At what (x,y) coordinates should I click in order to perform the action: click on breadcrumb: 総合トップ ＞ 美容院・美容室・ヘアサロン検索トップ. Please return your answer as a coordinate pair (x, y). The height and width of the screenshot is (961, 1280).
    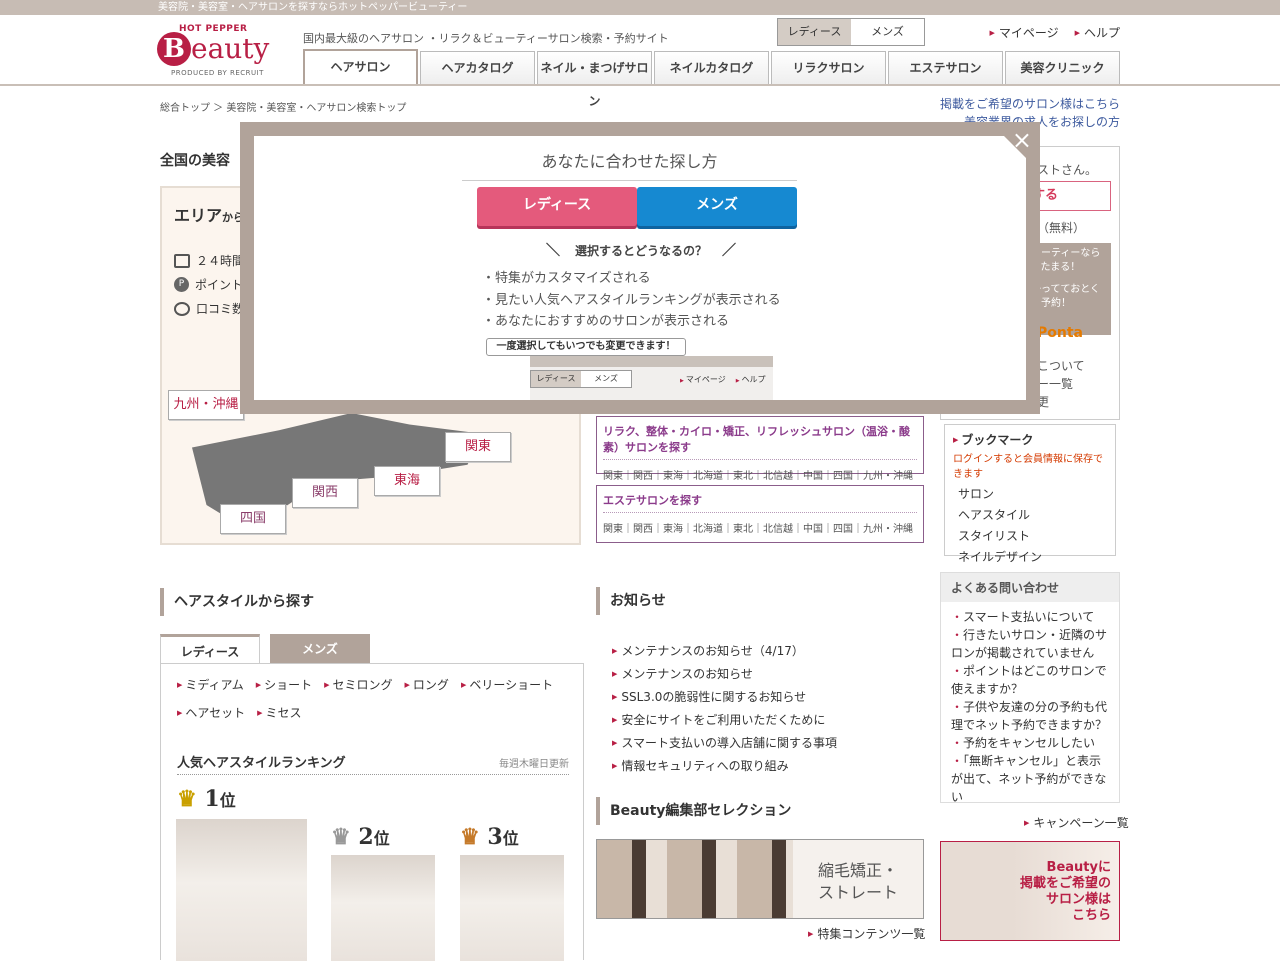
    Looking at the image, I should click on (283, 106).